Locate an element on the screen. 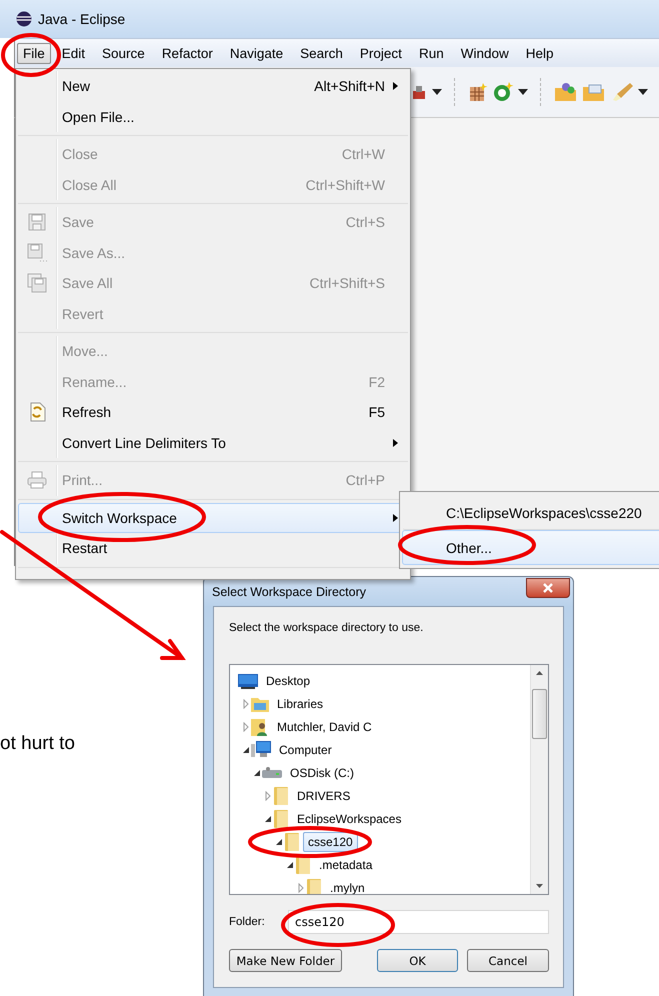  dialog-button: Make New Folder is located at coordinates (285, 960).